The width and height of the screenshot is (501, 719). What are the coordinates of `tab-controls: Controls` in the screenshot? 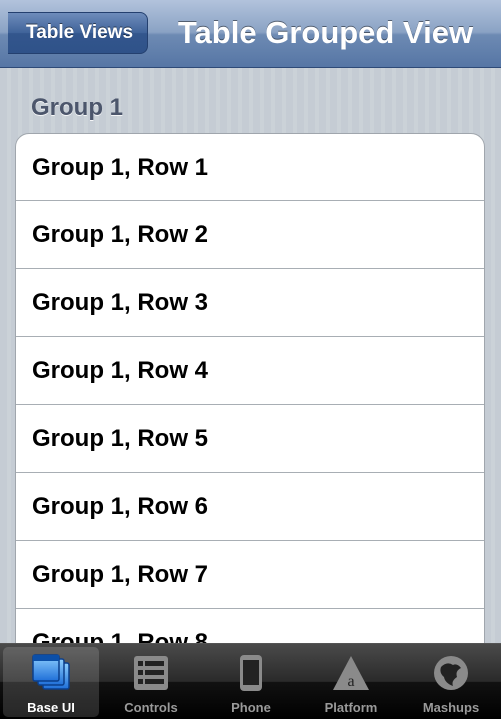 It's located at (151, 682).